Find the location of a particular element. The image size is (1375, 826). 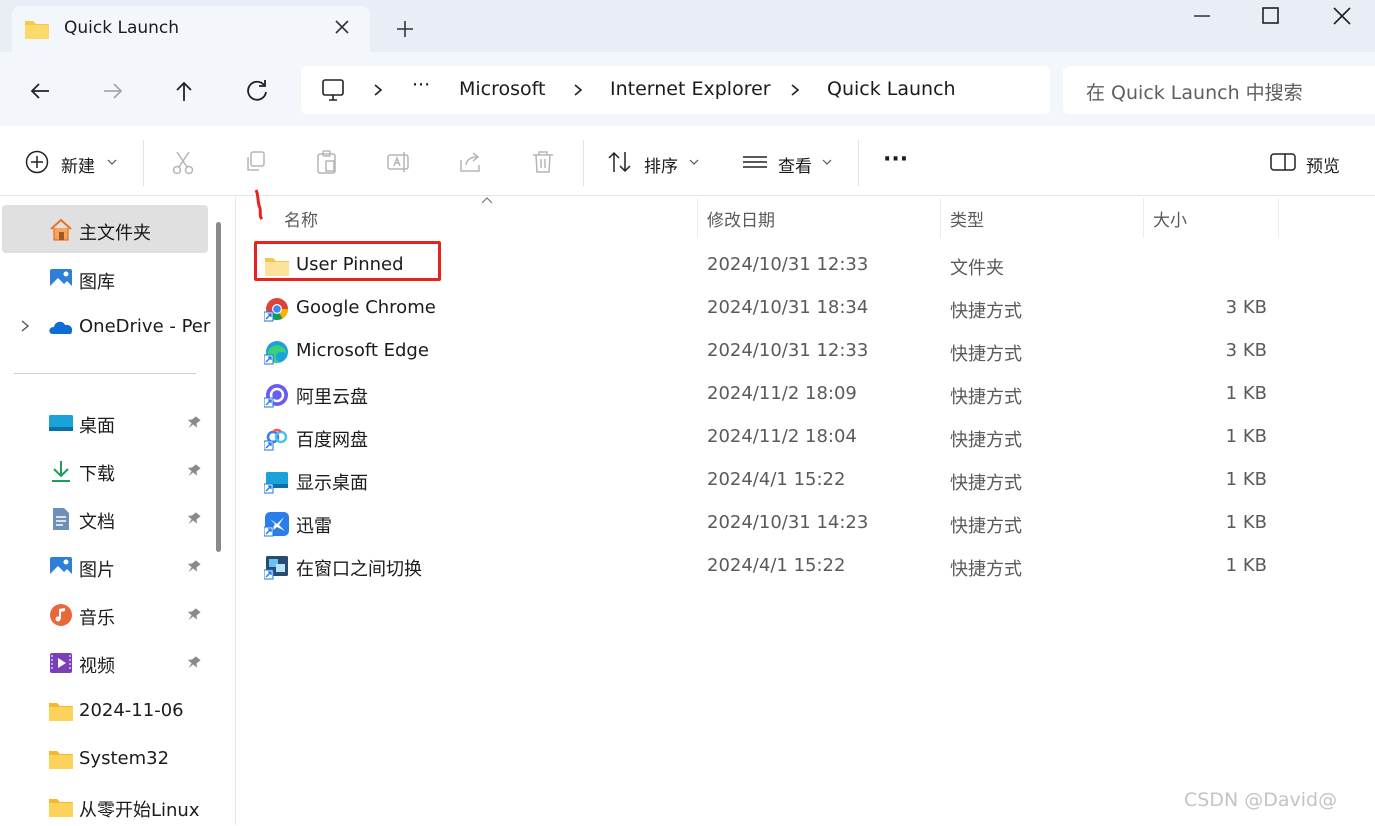

sort-icon is located at coordinates (620, 162).